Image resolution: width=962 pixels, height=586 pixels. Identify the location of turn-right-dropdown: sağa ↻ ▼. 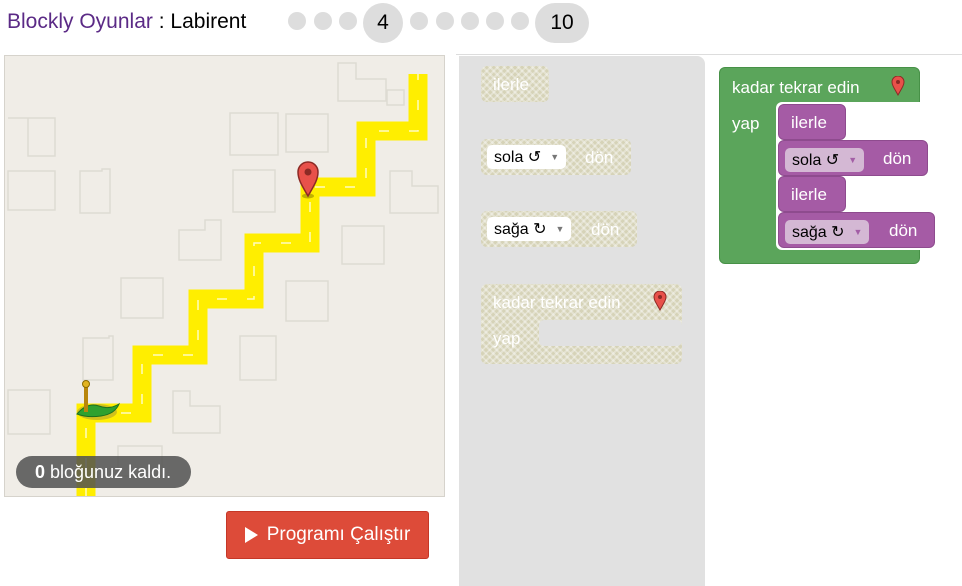
(529, 229).